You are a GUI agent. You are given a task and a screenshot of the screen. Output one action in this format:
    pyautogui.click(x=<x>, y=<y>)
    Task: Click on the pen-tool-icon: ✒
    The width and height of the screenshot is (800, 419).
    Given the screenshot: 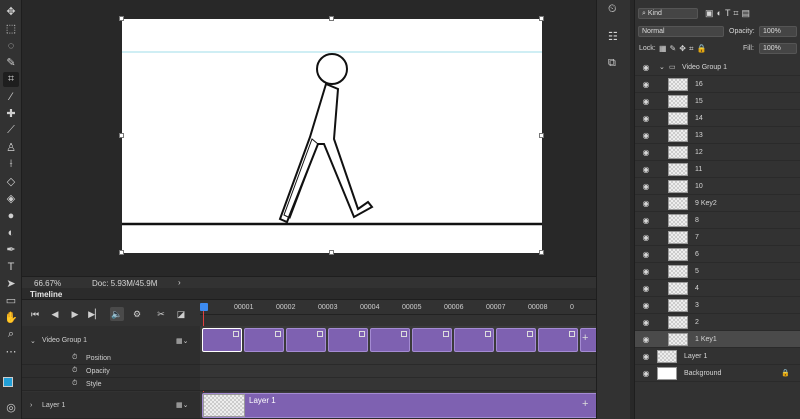 What is the action you would take?
    pyautogui.click(x=11, y=249)
    